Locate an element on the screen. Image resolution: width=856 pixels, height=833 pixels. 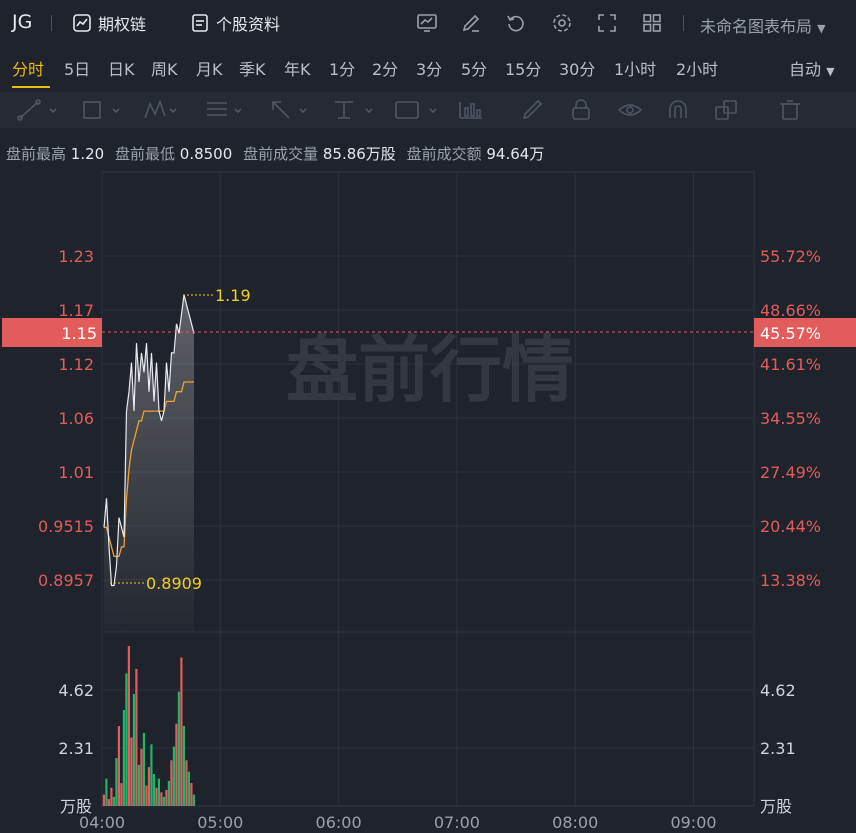
time-tick-label: 05:00 is located at coordinates (220, 822).